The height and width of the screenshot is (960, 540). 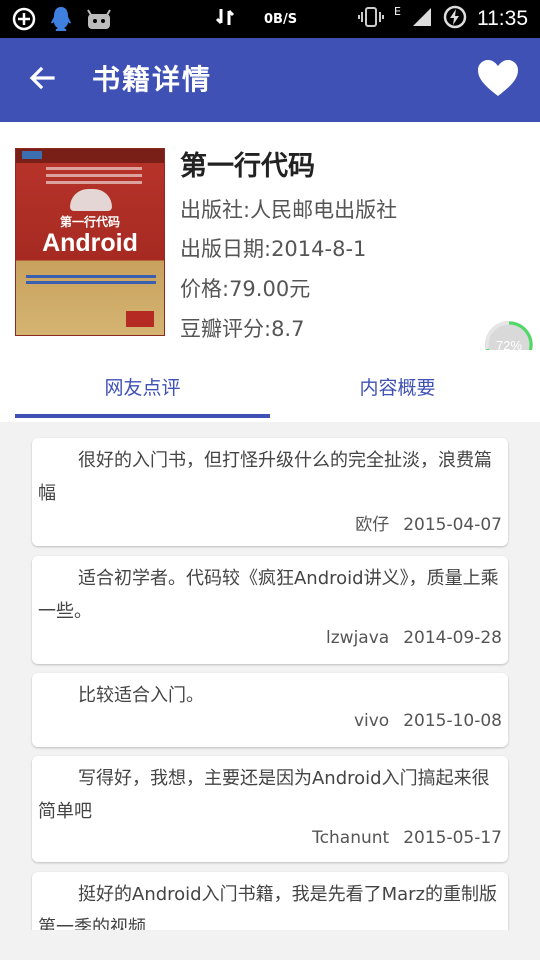 I want to click on tab-indicator, so click(x=142, y=416).